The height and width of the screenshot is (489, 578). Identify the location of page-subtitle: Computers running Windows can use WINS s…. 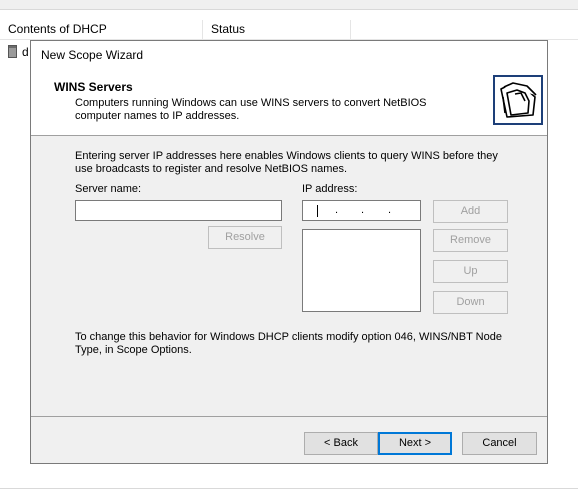
(251, 109).